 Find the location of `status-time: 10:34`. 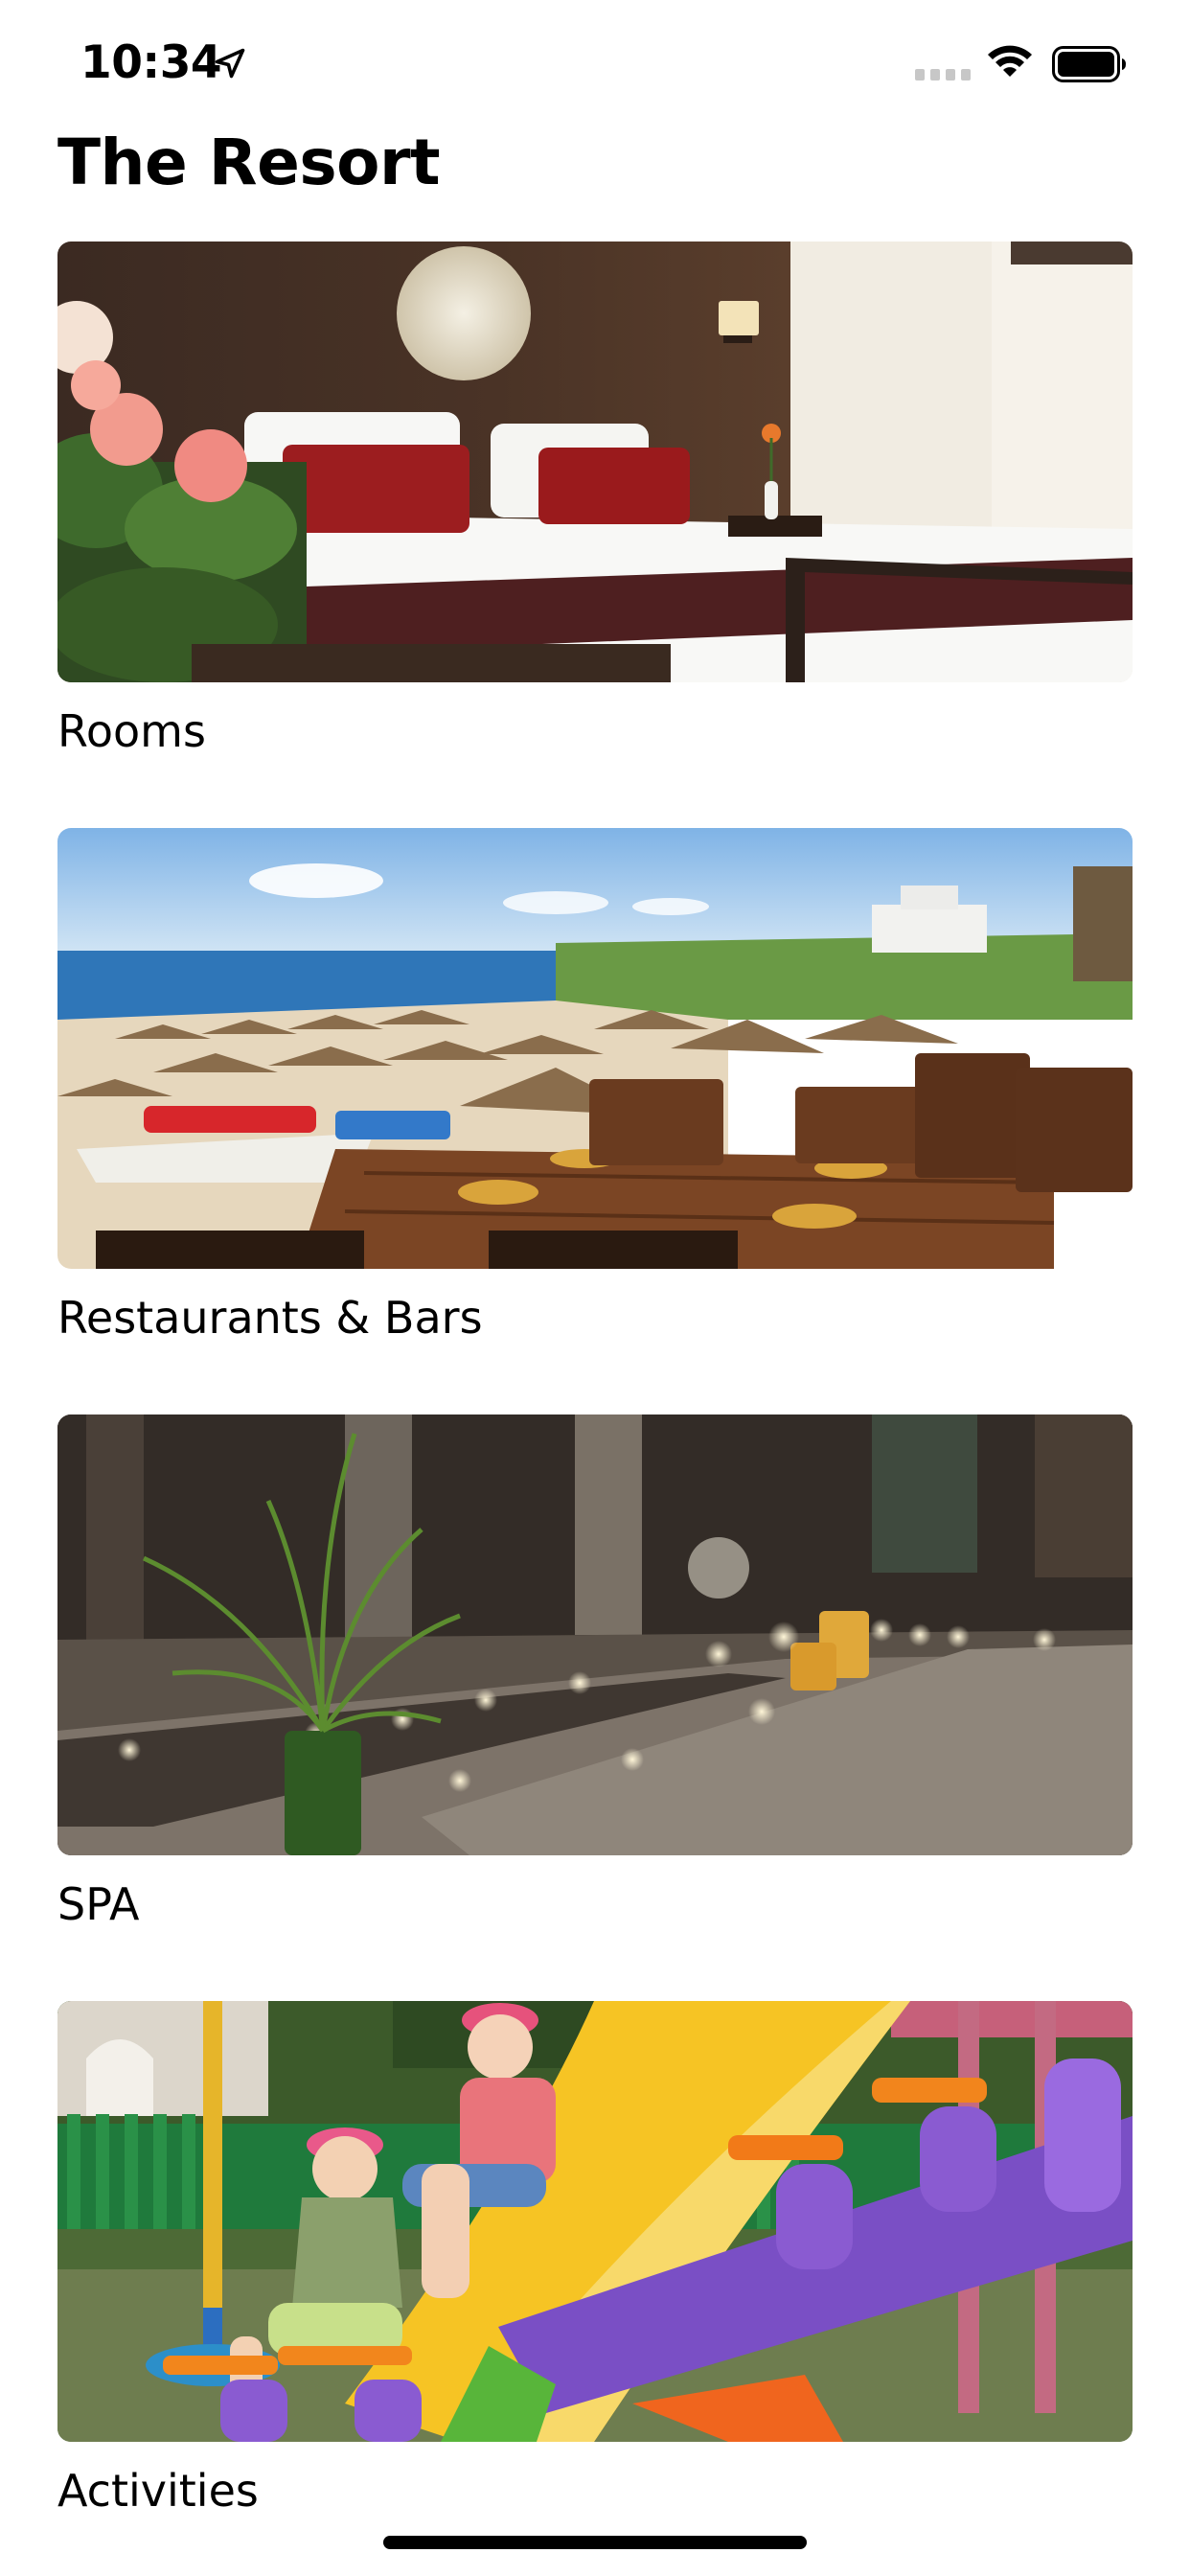

status-time: 10:34 is located at coordinates (151, 63).